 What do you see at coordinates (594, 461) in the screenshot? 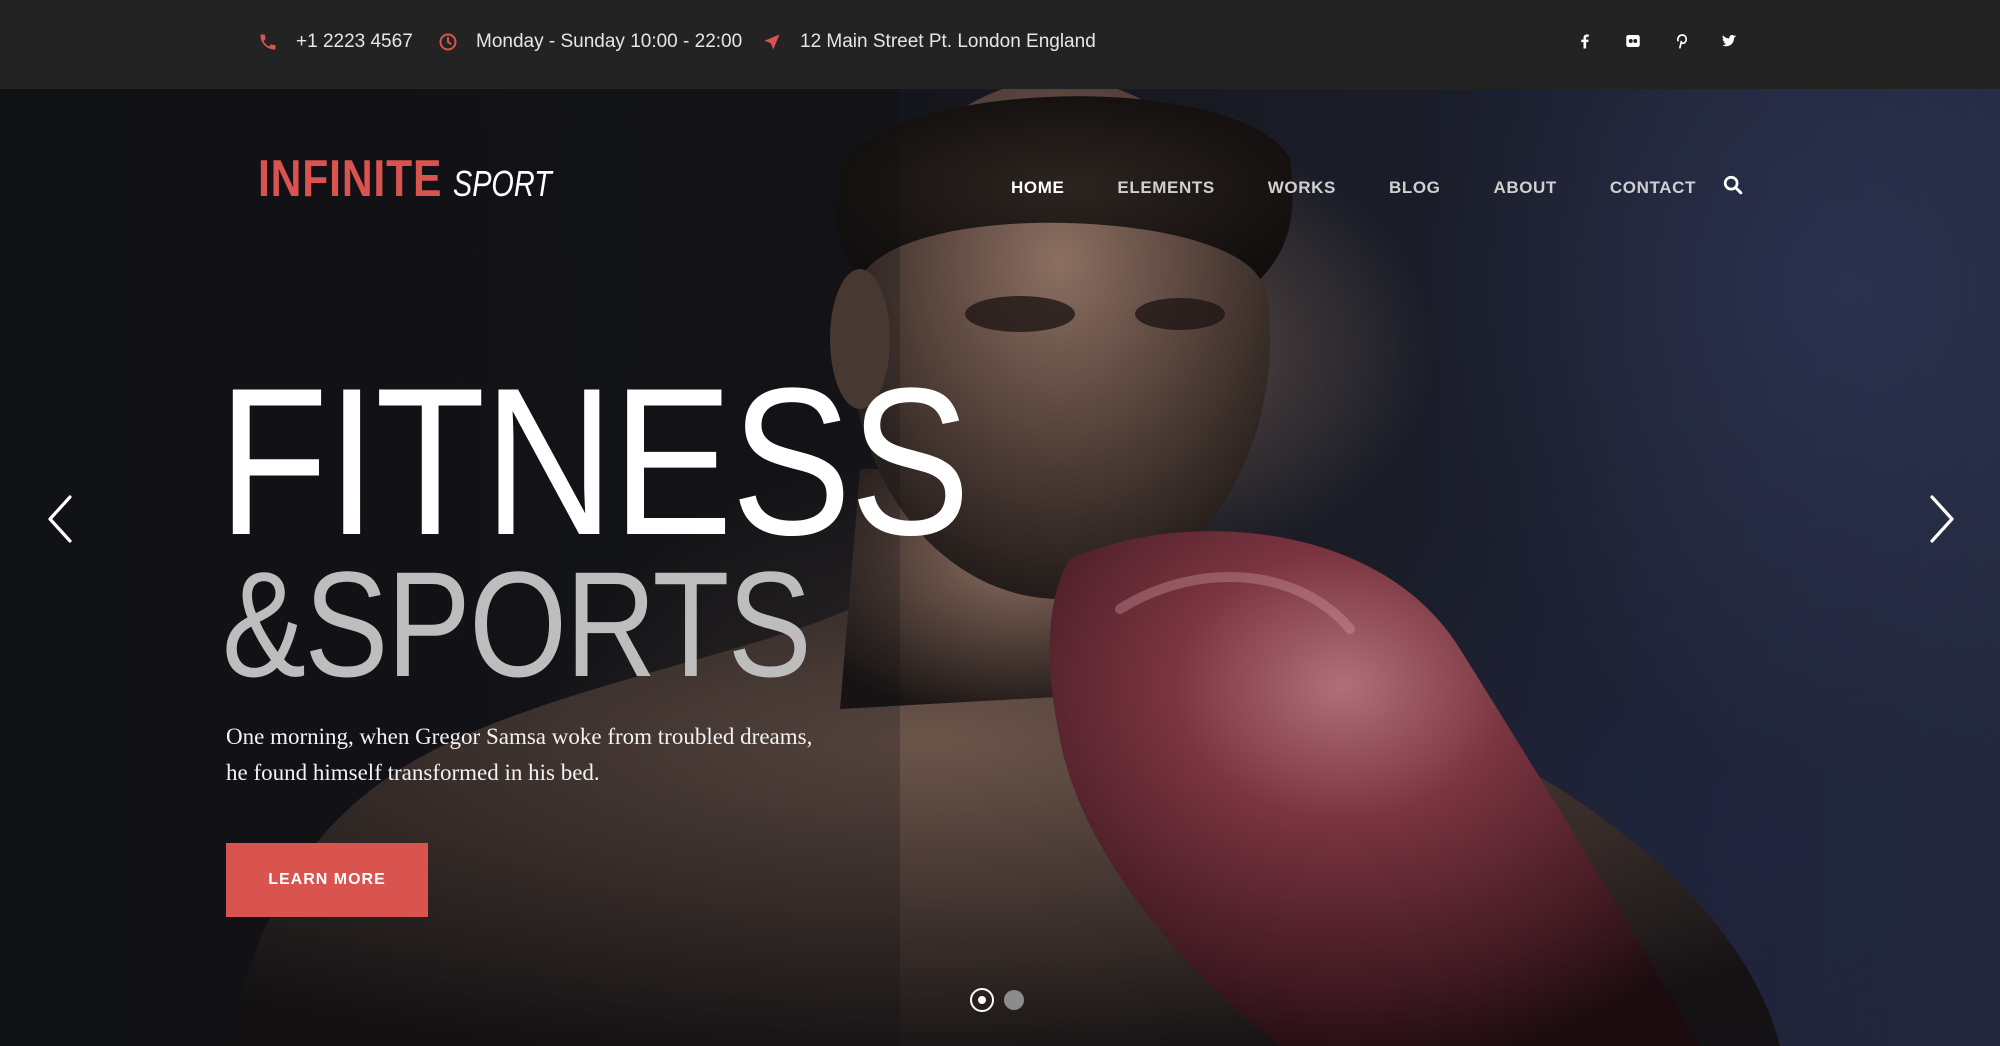
I see `hero-headline: FITNESS` at bounding box center [594, 461].